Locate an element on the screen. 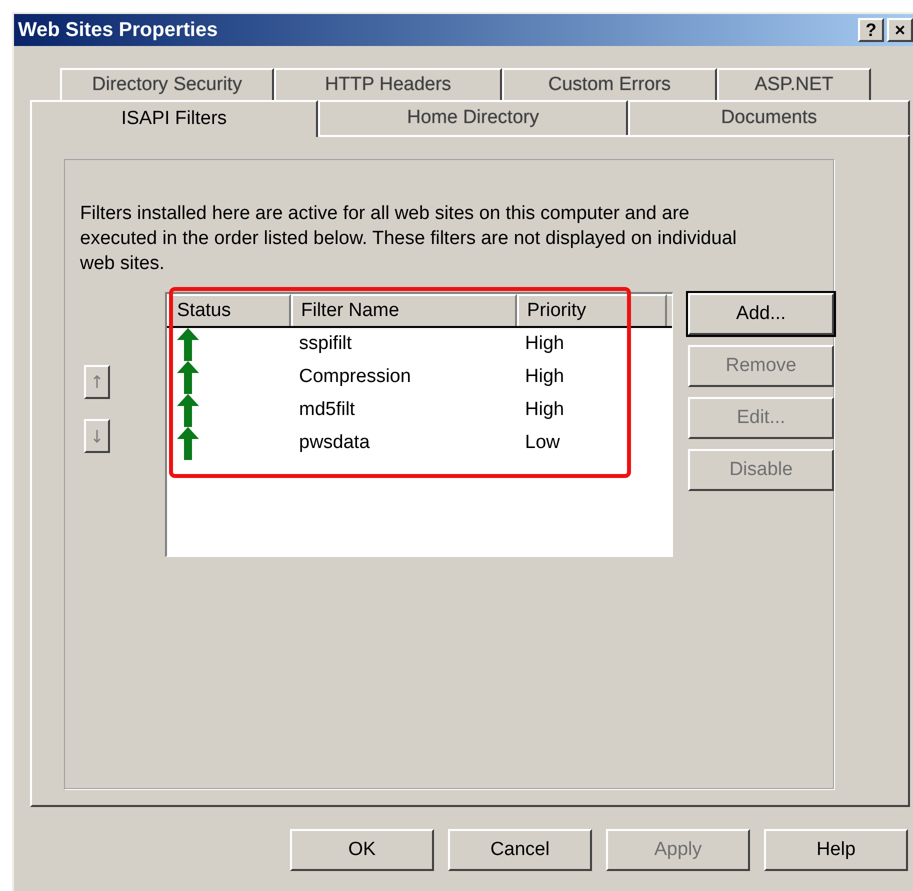  column-header: Priority is located at coordinates (592, 310).